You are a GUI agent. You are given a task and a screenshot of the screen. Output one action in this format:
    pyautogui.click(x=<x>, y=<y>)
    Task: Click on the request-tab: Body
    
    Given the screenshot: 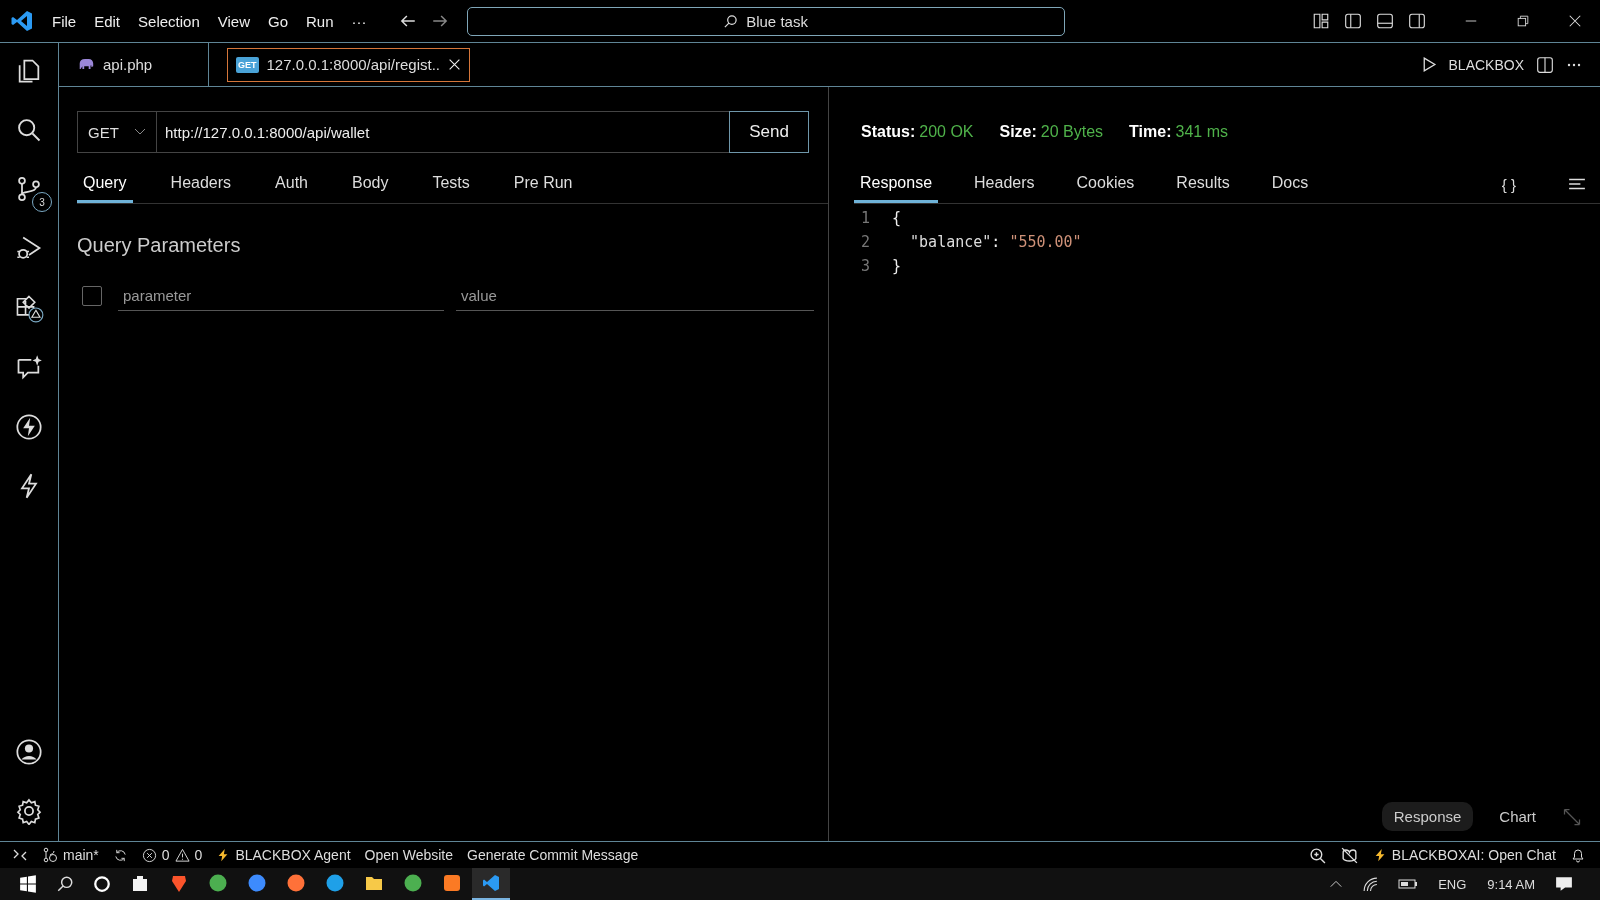 What is the action you would take?
    pyautogui.click(x=370, y=188)
    